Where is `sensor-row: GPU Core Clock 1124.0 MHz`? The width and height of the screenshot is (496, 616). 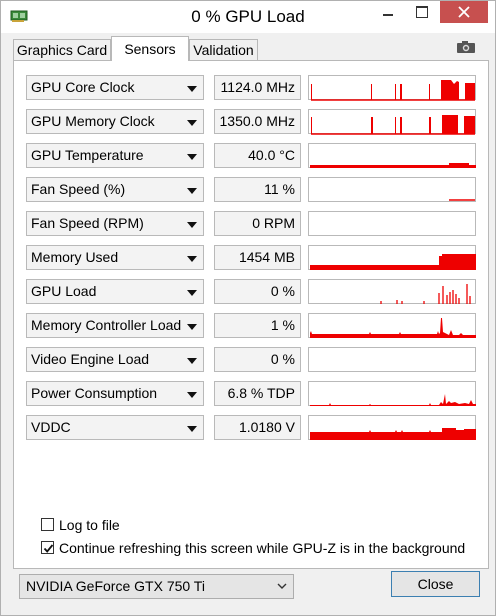
sensor-row: GPU Core Clock 1124.0 MHz is located at coordinates (250, 88).